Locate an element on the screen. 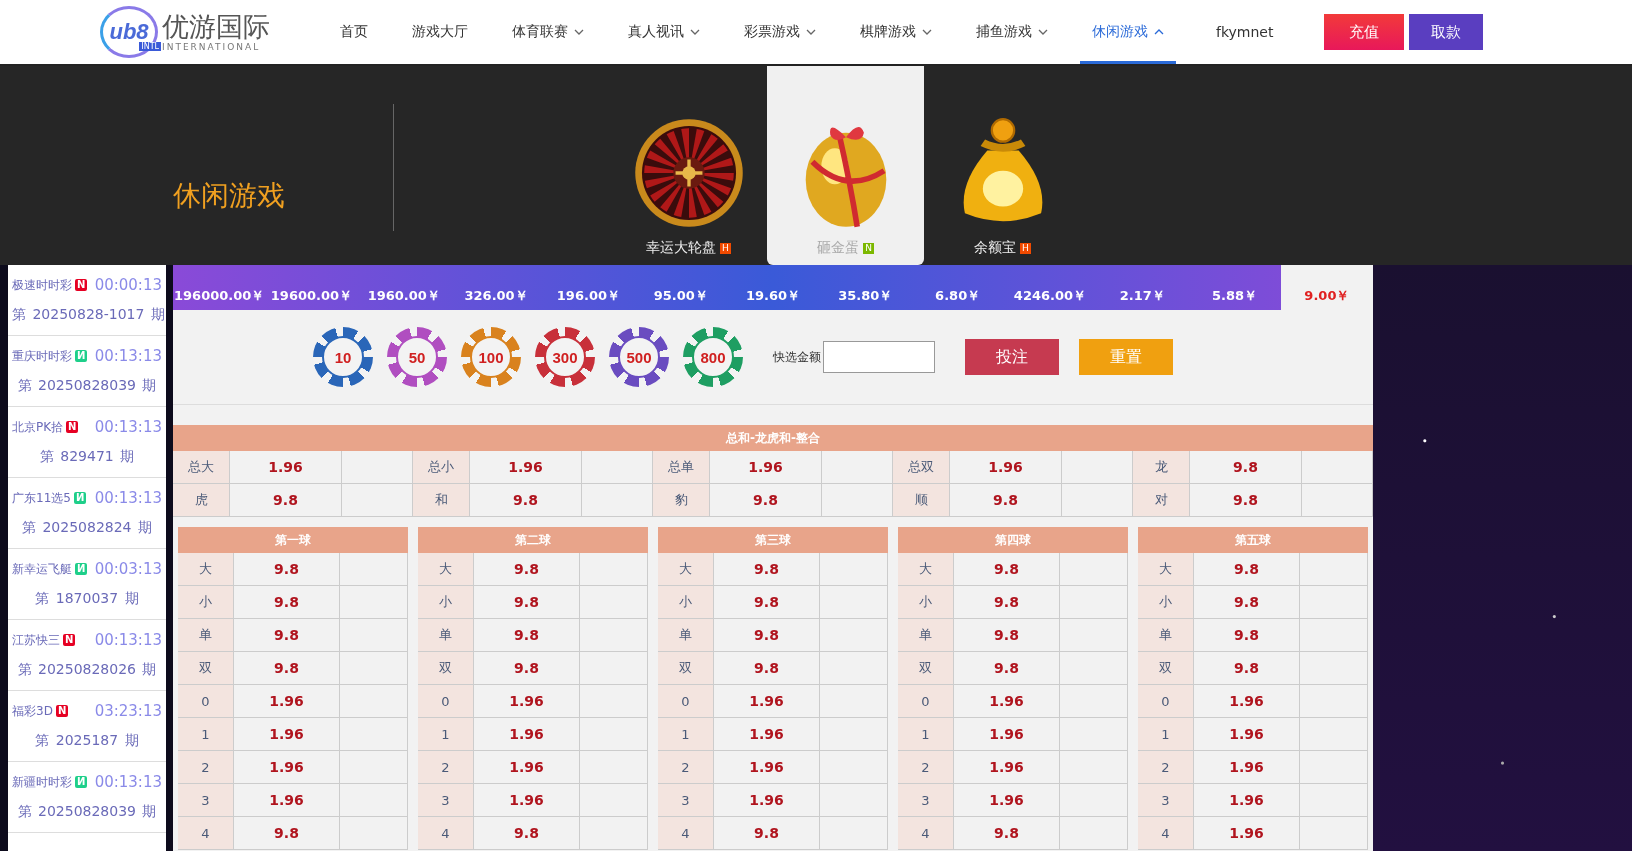 The width and height of the screenshot is (1632, 851). nav-link: 棋牌游戏 is located at coordinates (896, 32).